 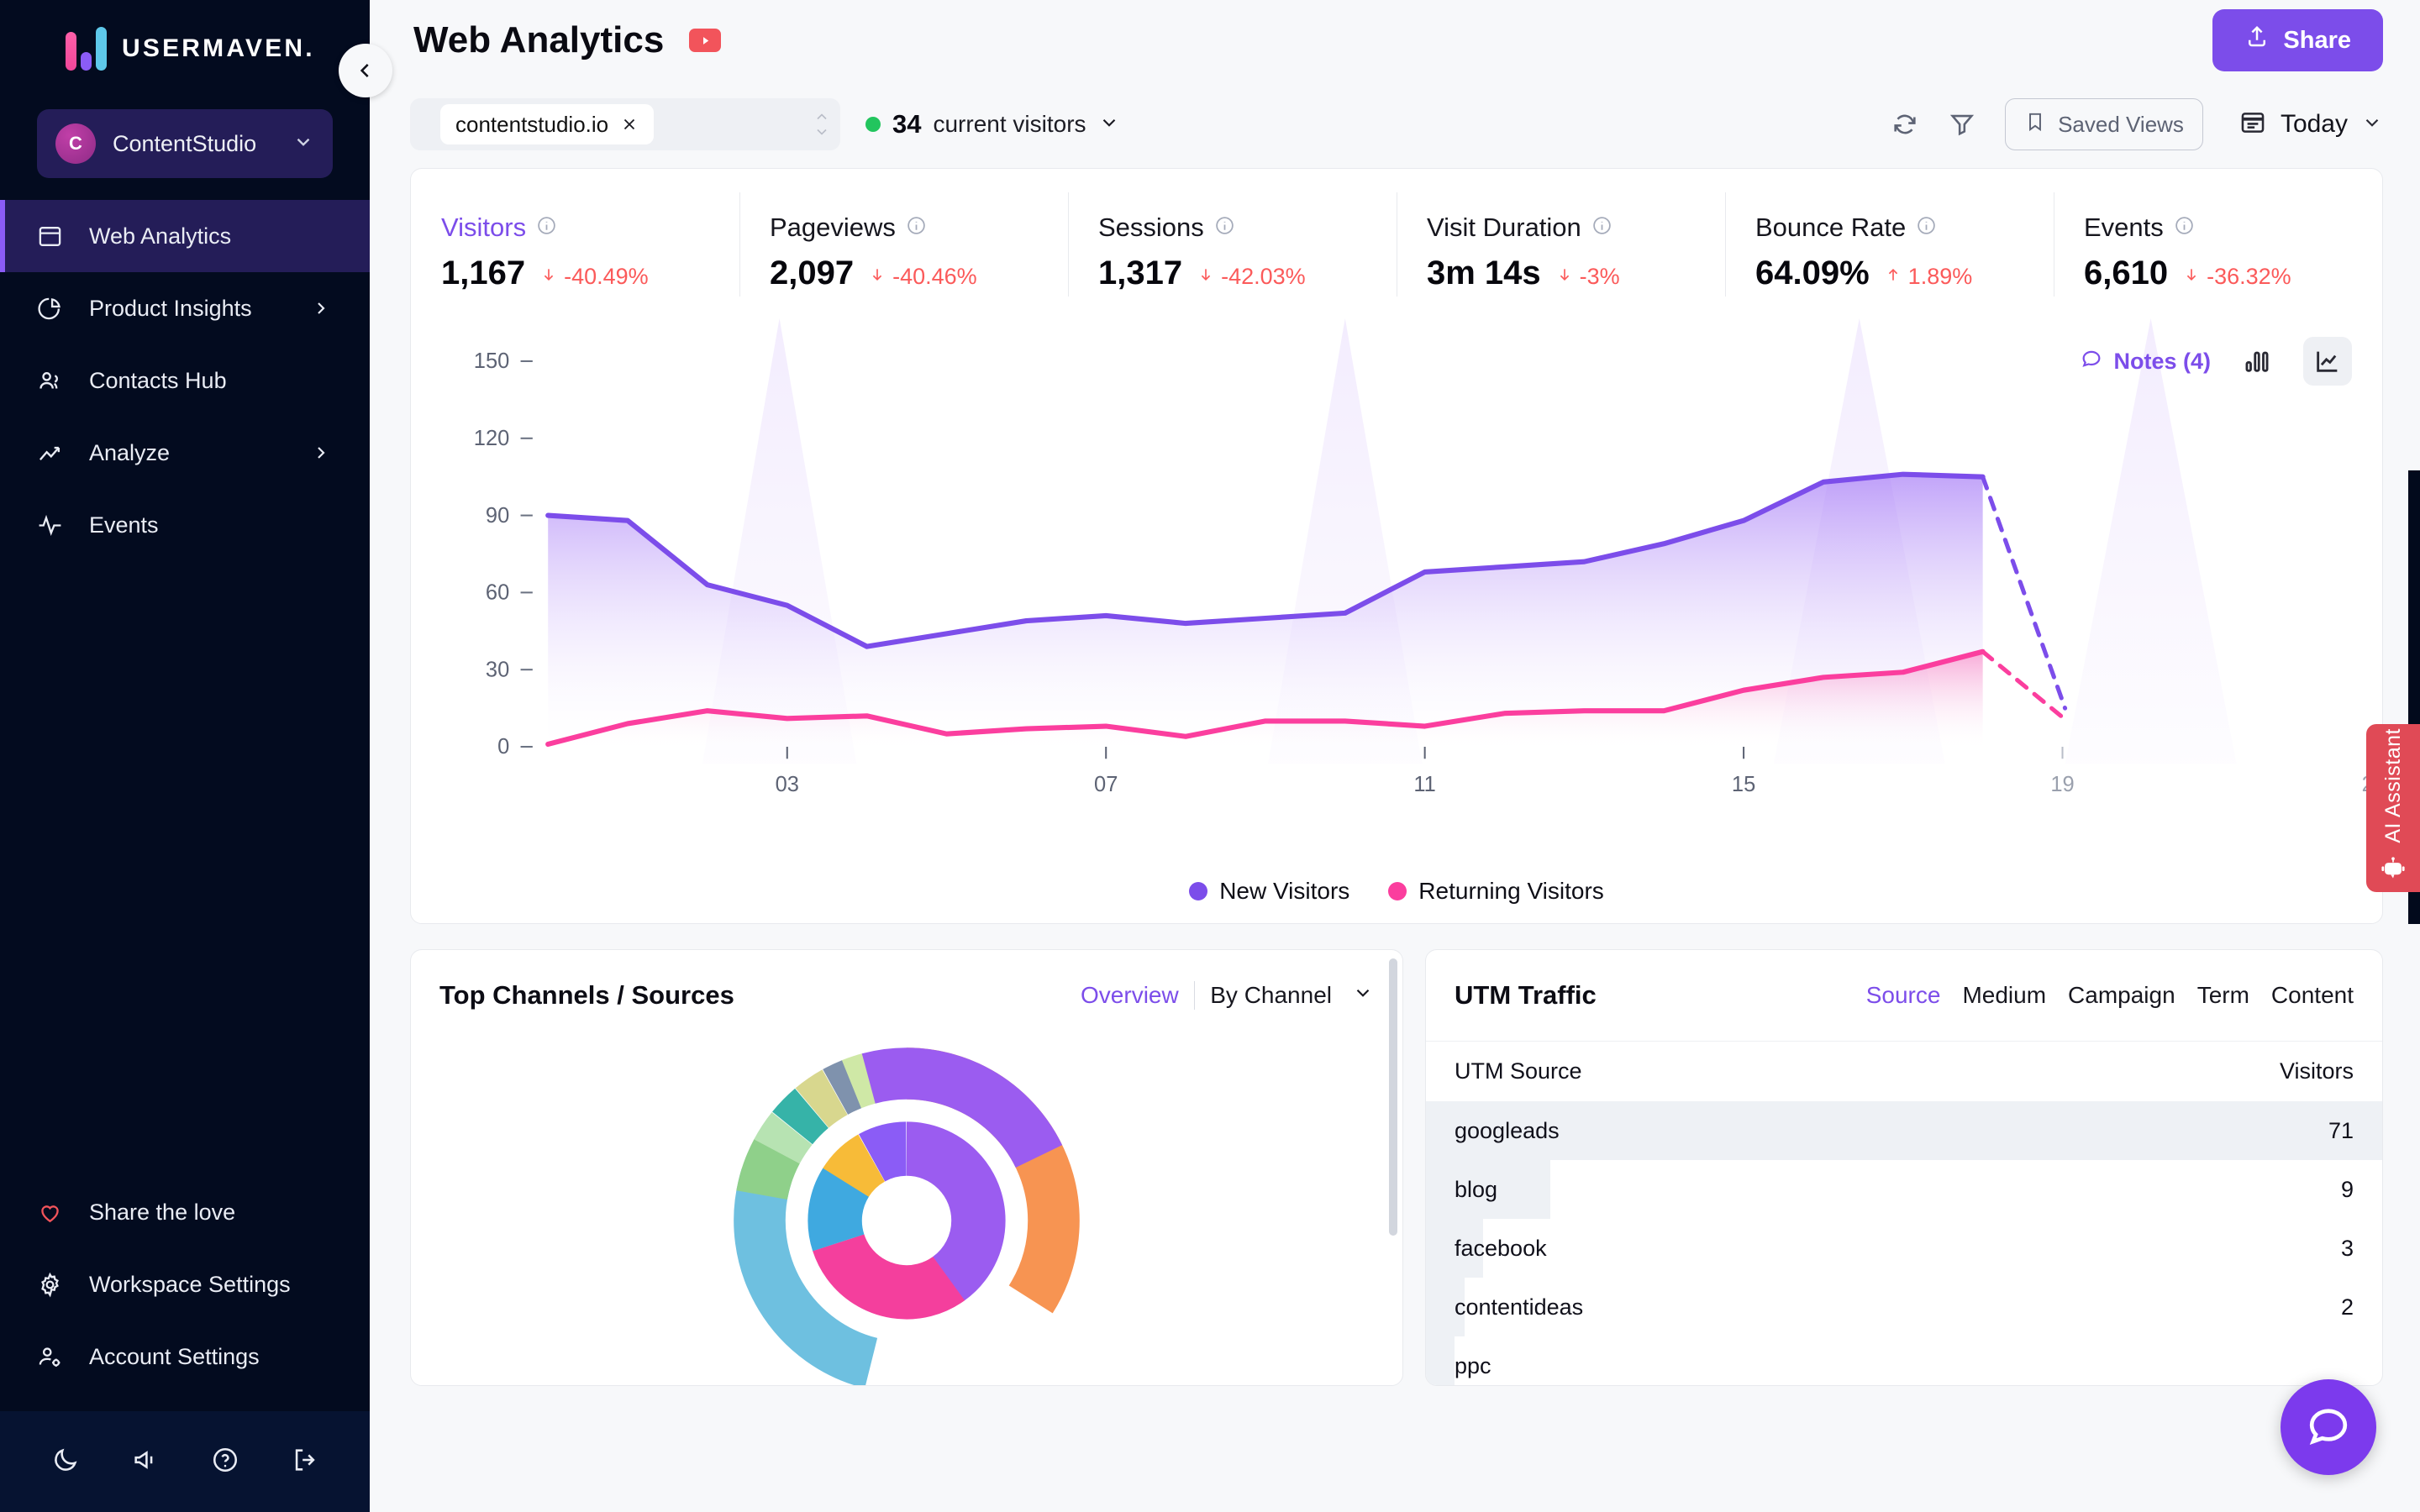 I want to click on kpi-delta-value: -3%, so click(x=1599, y=276).